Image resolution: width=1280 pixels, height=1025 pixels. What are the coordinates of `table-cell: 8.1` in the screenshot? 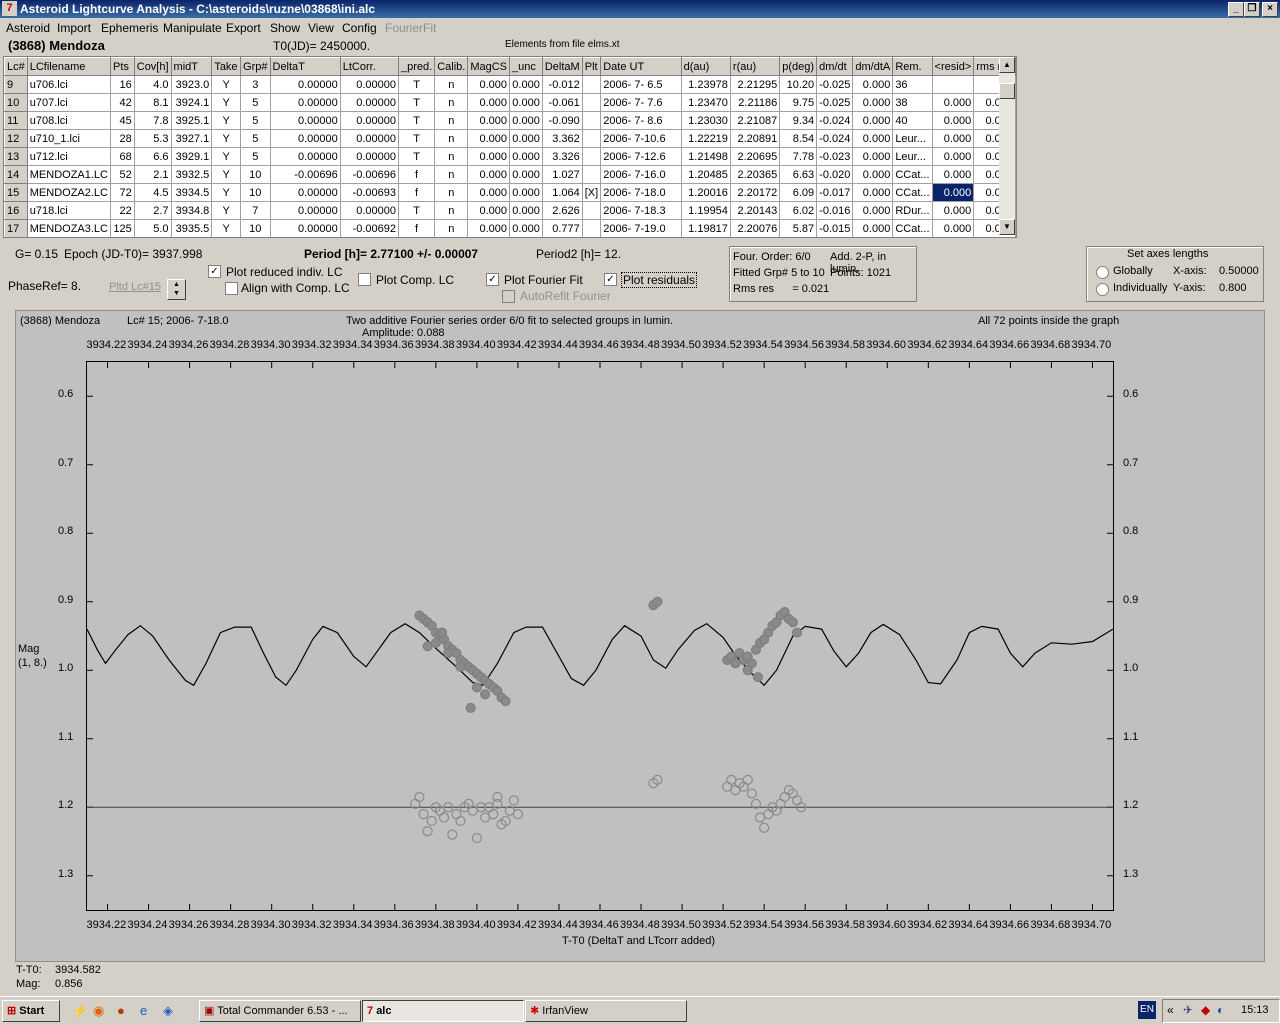 It's located at (152, 102).